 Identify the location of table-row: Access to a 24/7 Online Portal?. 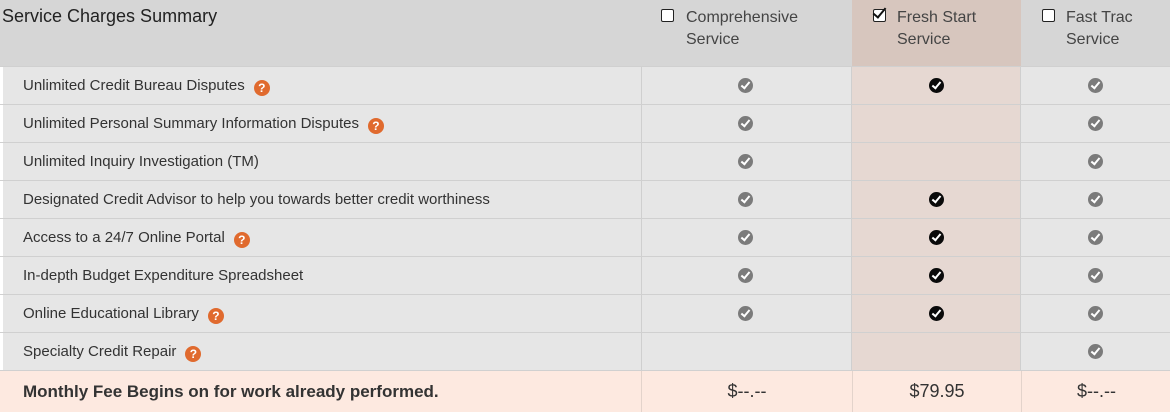
(585, 237).